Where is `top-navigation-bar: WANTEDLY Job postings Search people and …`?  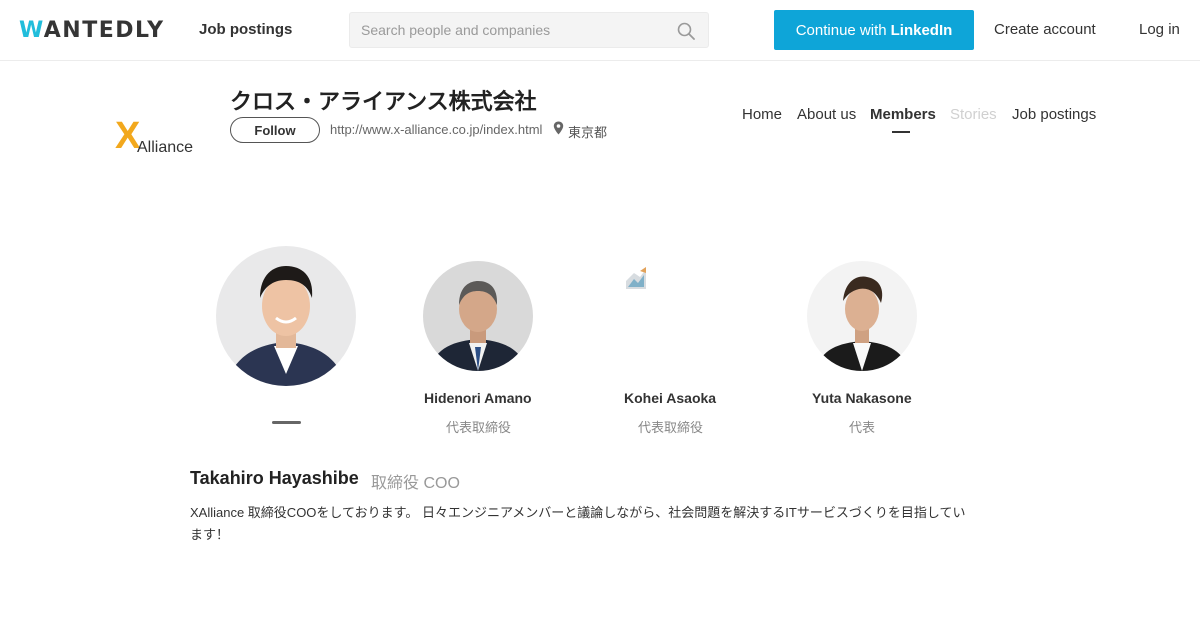
top-navigation-bar: WANTEDLY Job postings Search people and … is located at coordinates (600, 30).